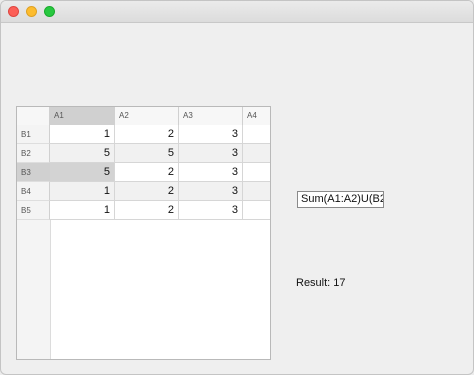  Describe the element at coordinates (211, 116) in the screenshot. I see `column-header-a3: A3` at that location.